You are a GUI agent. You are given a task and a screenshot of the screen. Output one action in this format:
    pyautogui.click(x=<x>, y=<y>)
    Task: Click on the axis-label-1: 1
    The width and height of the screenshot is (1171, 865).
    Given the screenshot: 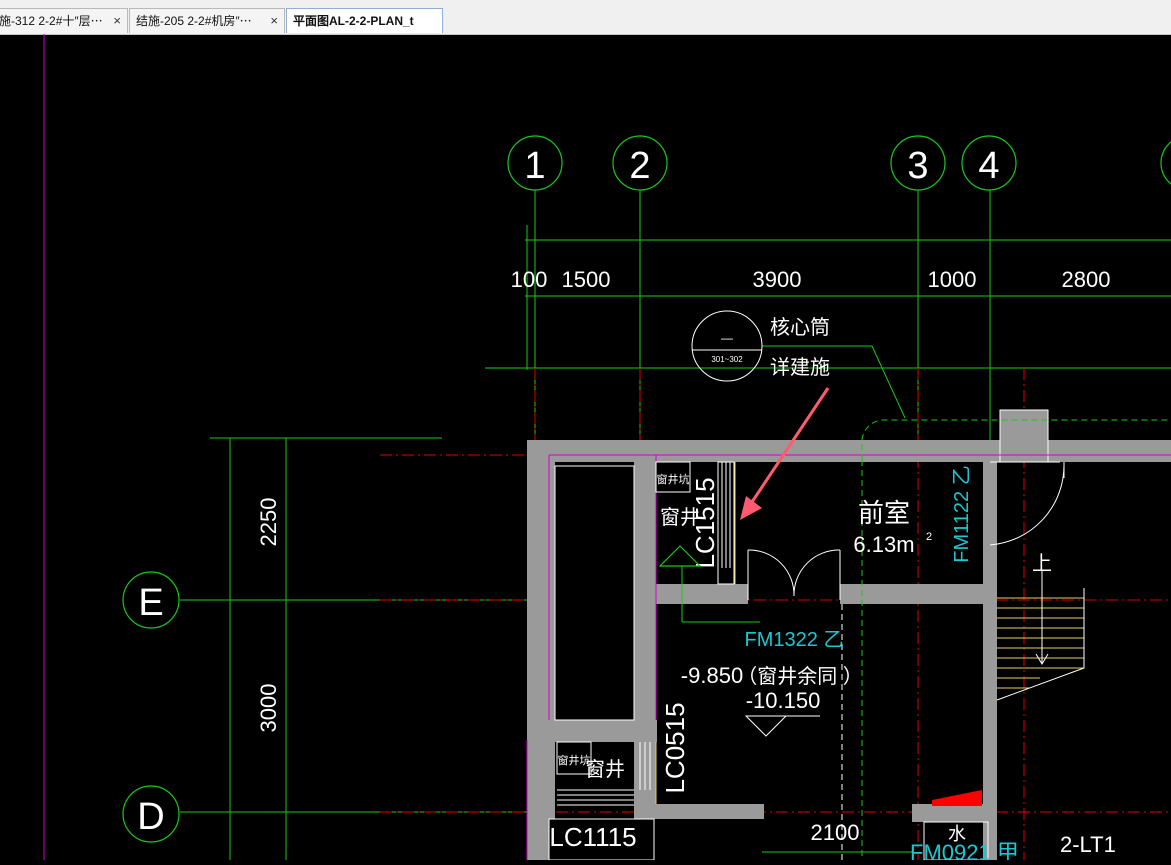 What is the action you would take?
    pyautogui.click(x=534, y=166)
    